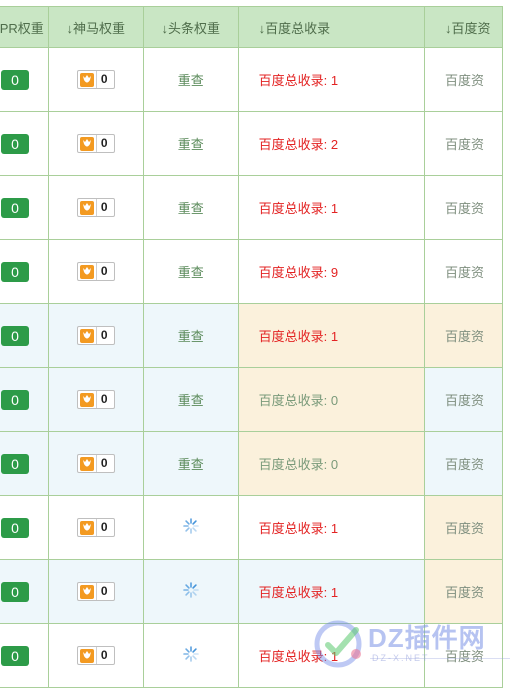 The image size is (517, 688). What do you see at coordinates (298, 144) in the screenshot?
I see `baidu-total-link: 百度总收录: 2` at bounding box center [298, 144].